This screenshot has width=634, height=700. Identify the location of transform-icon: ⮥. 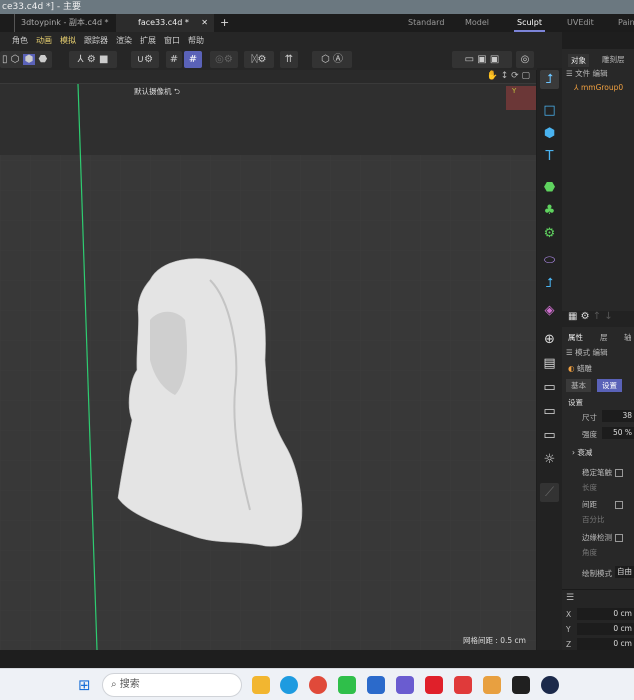
(549, 283).